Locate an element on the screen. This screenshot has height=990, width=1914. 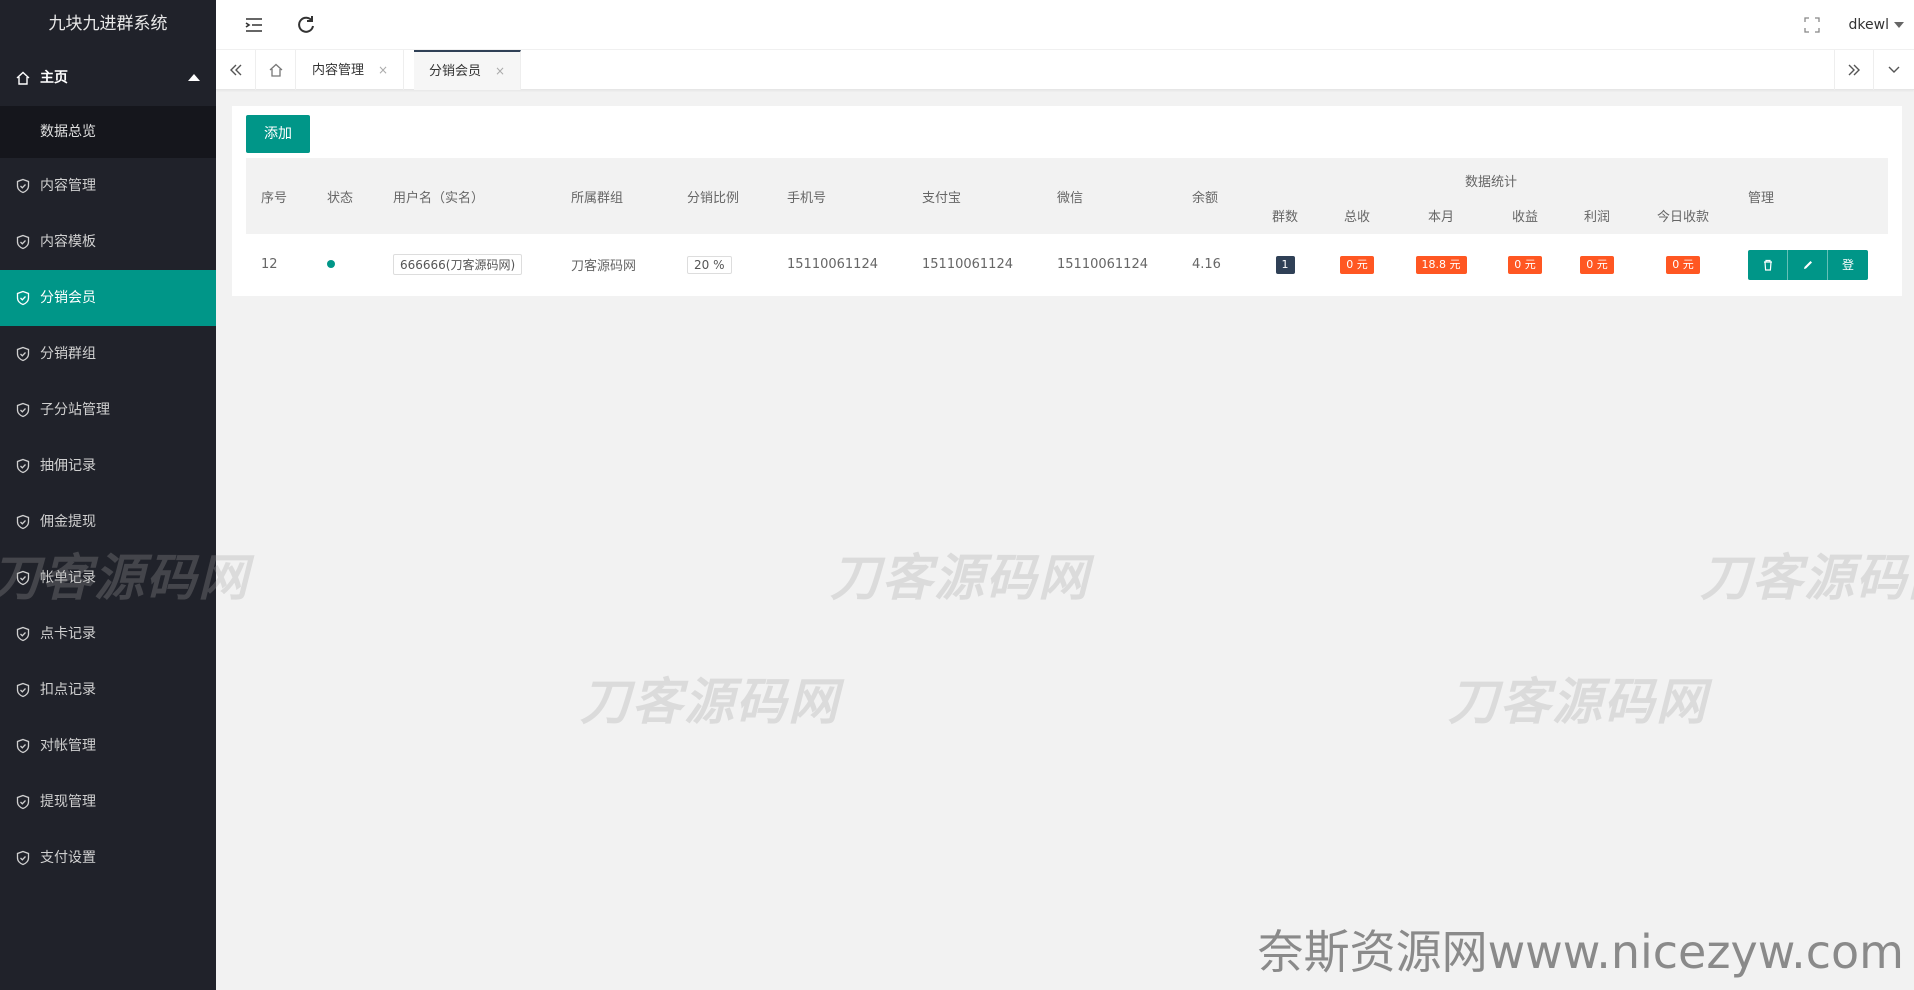
sidebar-item: 子分站管理 is located at coordinates (108, 410).